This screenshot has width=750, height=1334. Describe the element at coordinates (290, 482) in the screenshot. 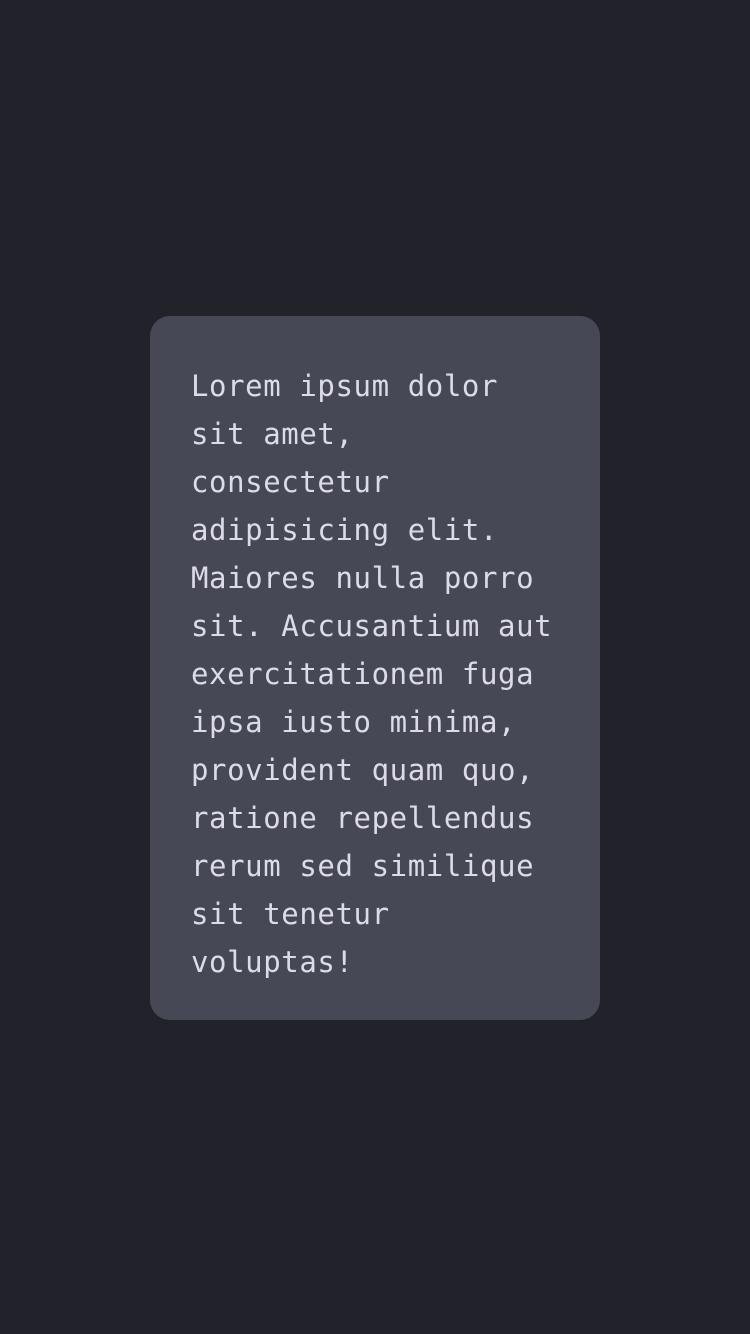

I see `paragraph-line: consectetur` at that location.